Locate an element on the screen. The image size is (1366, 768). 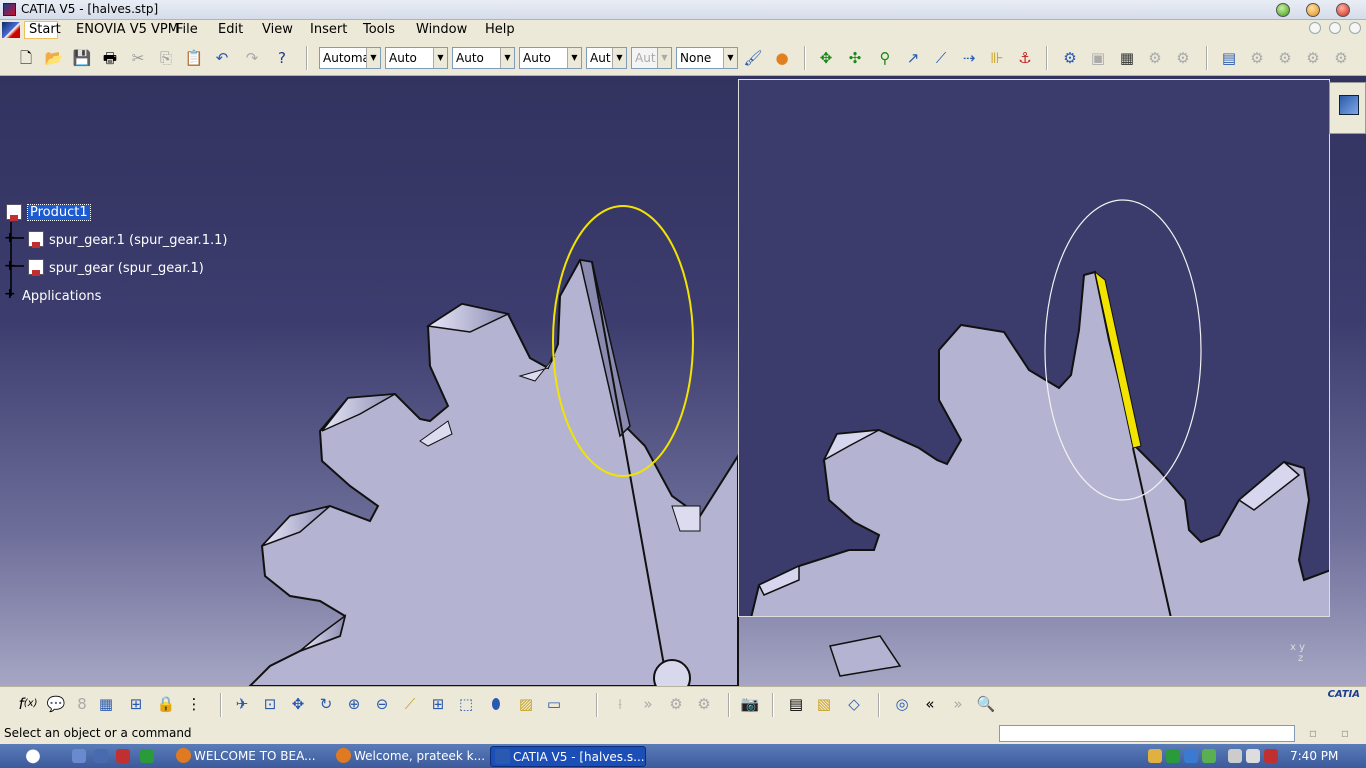
generate-numbering-icon: ▤ is located at coordinates (796, 704).